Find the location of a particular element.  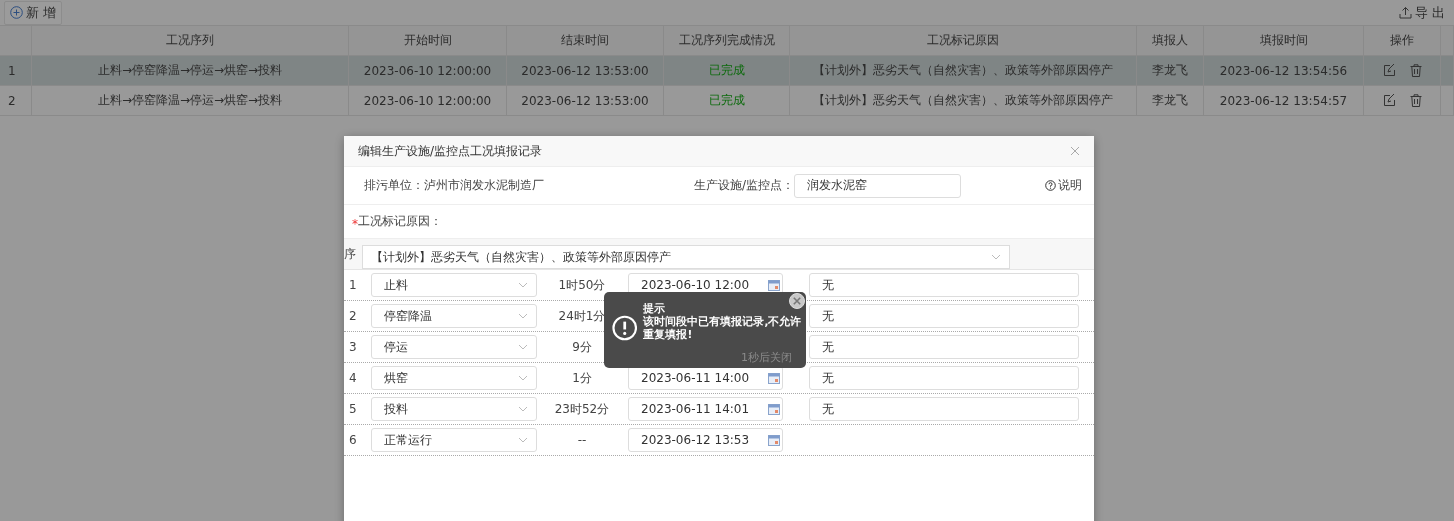

column-header: 操作 is located at coordinates (1402, 41).